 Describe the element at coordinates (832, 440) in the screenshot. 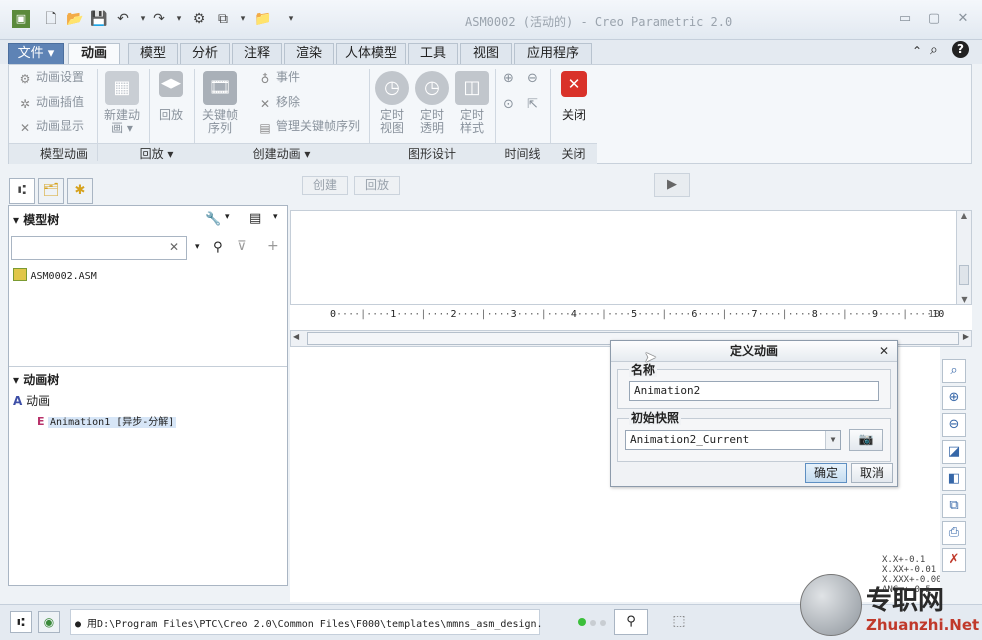

I see `chevron-down-icon: ▼` at that location.